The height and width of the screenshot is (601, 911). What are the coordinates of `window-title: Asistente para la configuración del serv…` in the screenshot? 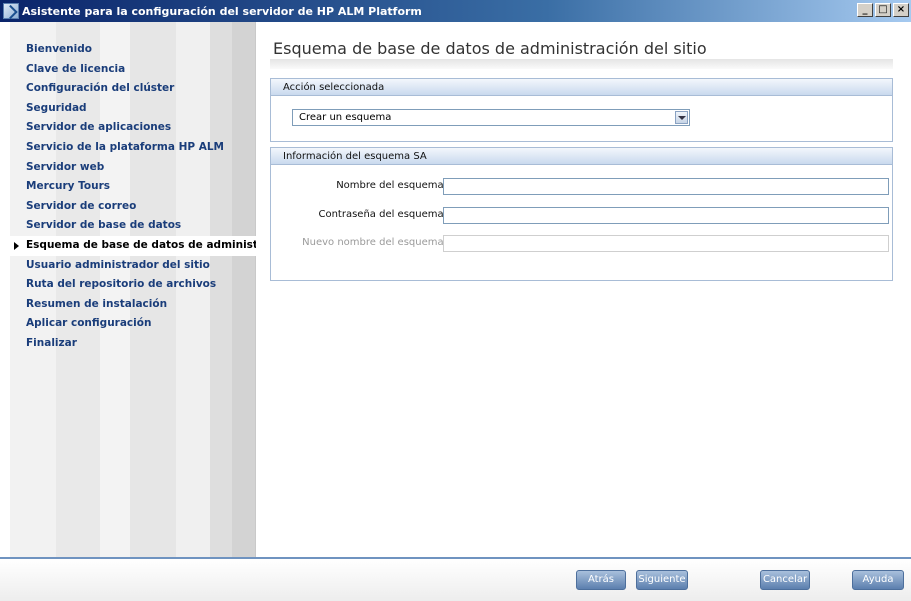 It's located at (222, 11).